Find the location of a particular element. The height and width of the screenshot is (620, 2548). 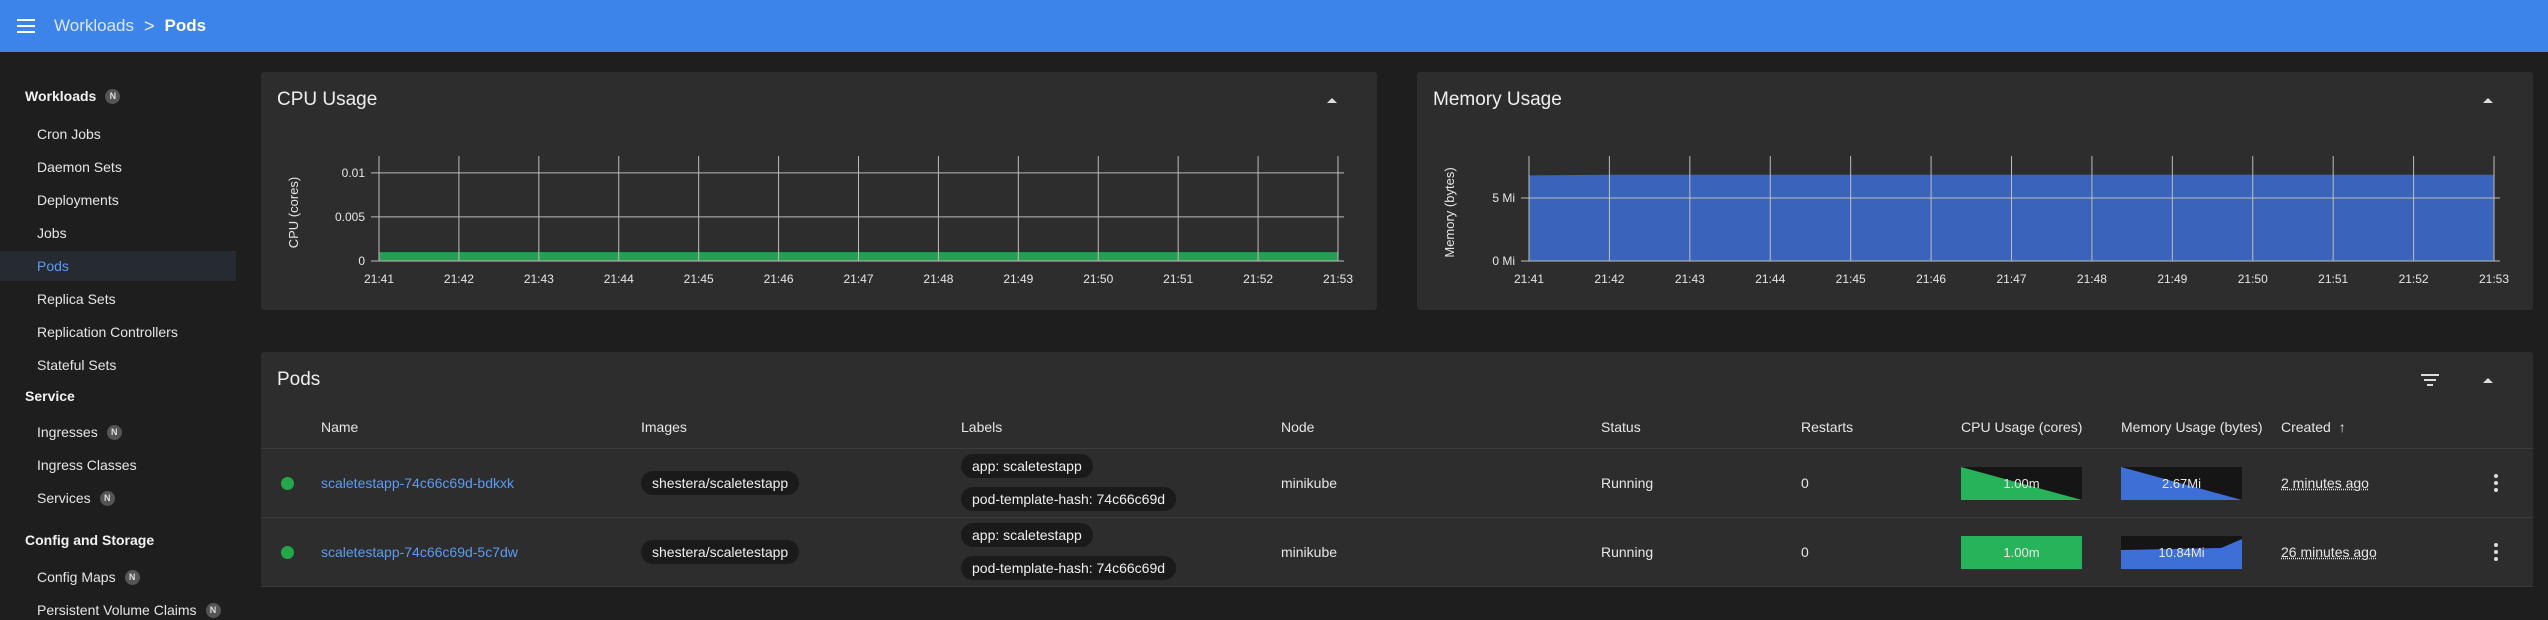

column-header-restarts: Restarts is located at coordinates (1827, 427).